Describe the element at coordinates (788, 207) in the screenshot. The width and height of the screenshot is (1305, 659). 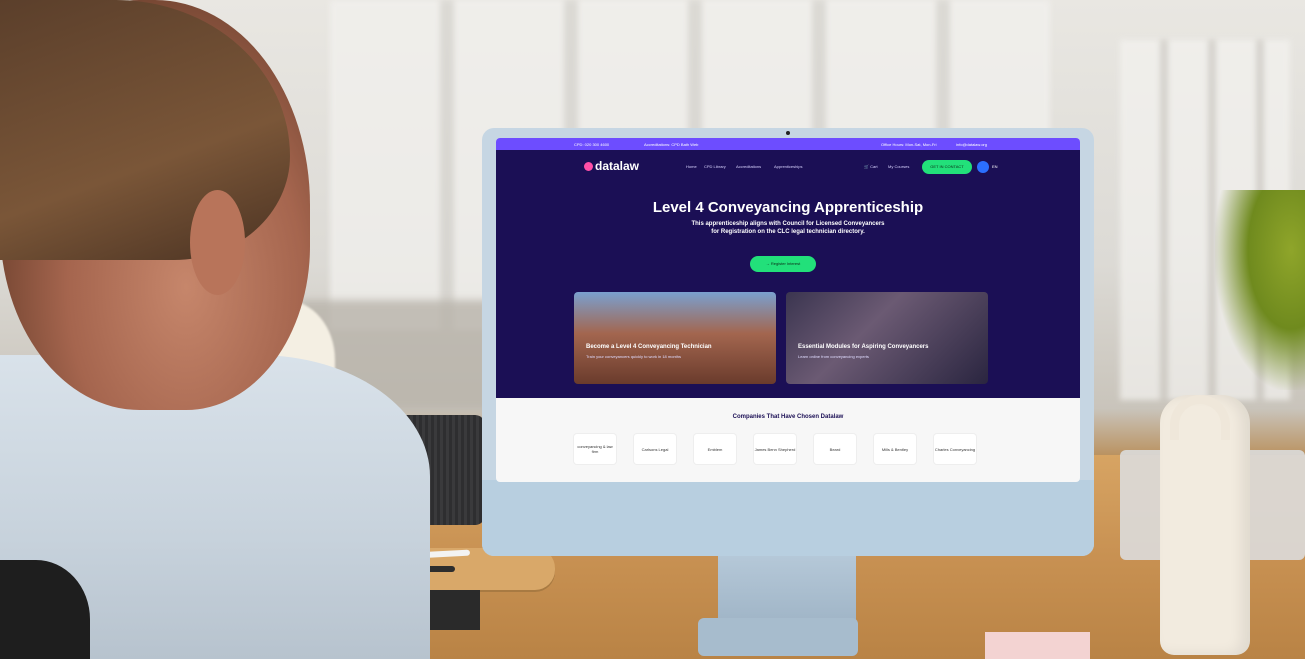
I see `hero-title: Level 4 Conveyancing Apprenticeship` at that location.